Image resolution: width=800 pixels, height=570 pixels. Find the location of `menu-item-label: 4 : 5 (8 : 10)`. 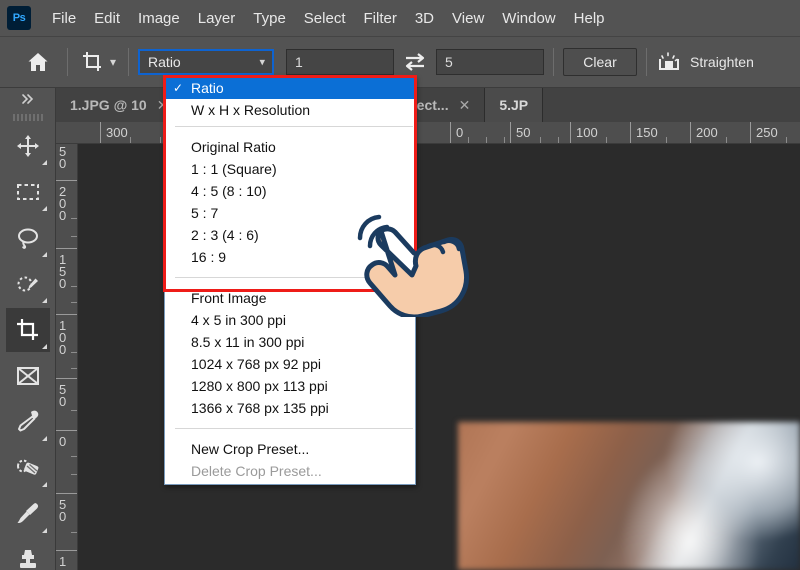

menu-item-label: 4 : 5 (8 : 10) is located at coordinates (229, 191).